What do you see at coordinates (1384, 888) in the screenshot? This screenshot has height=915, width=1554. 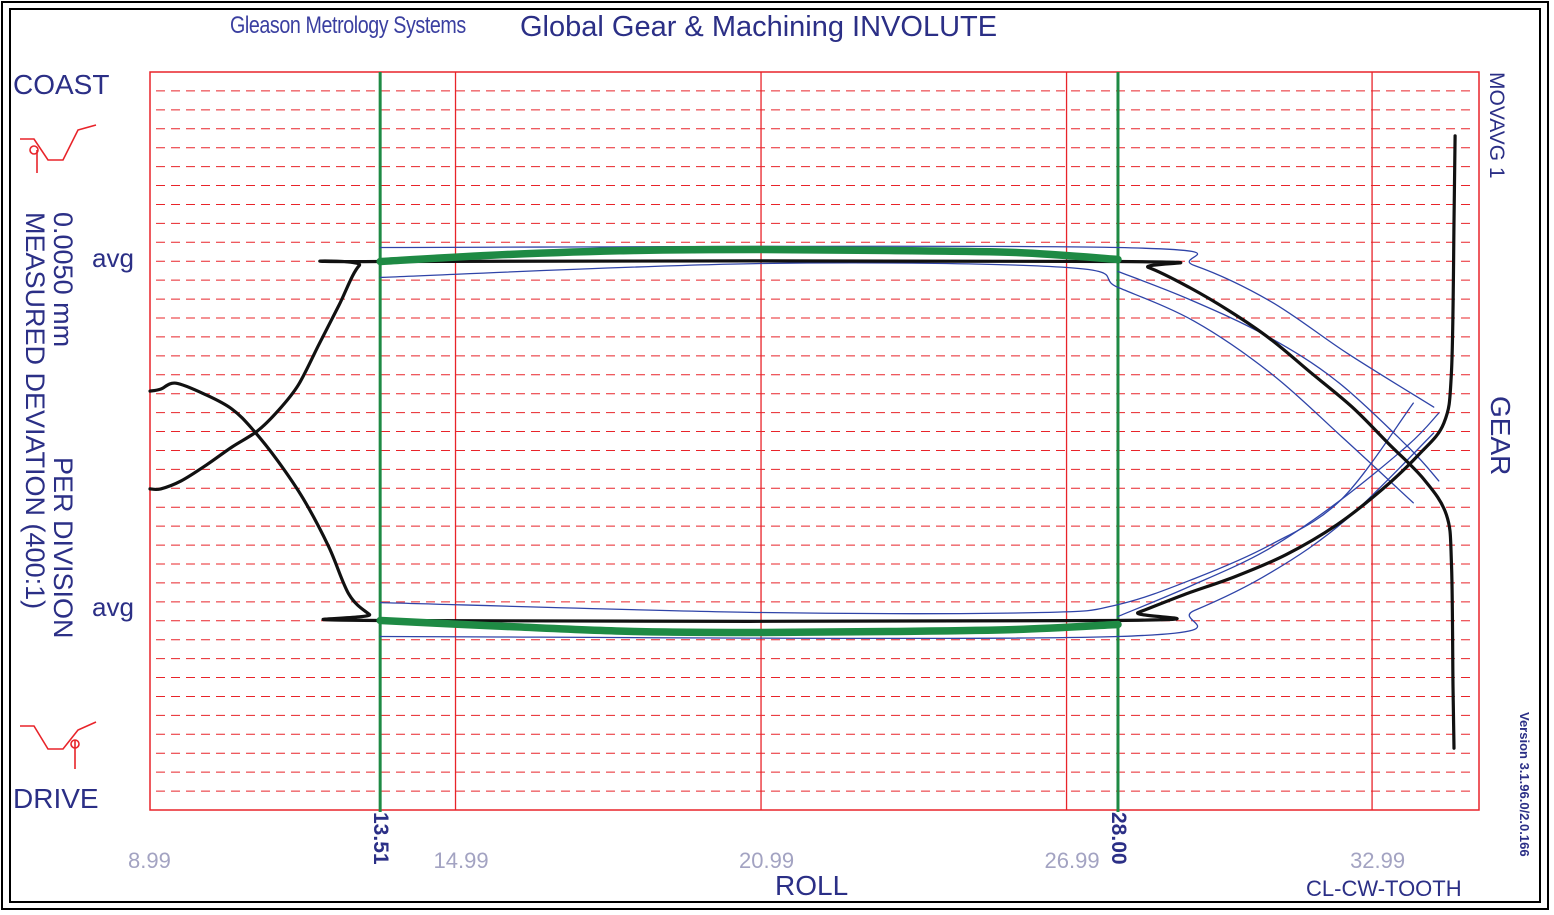 I see `tooth-label: CL-CW-TOOTH` at bounding box center [1384, 888].